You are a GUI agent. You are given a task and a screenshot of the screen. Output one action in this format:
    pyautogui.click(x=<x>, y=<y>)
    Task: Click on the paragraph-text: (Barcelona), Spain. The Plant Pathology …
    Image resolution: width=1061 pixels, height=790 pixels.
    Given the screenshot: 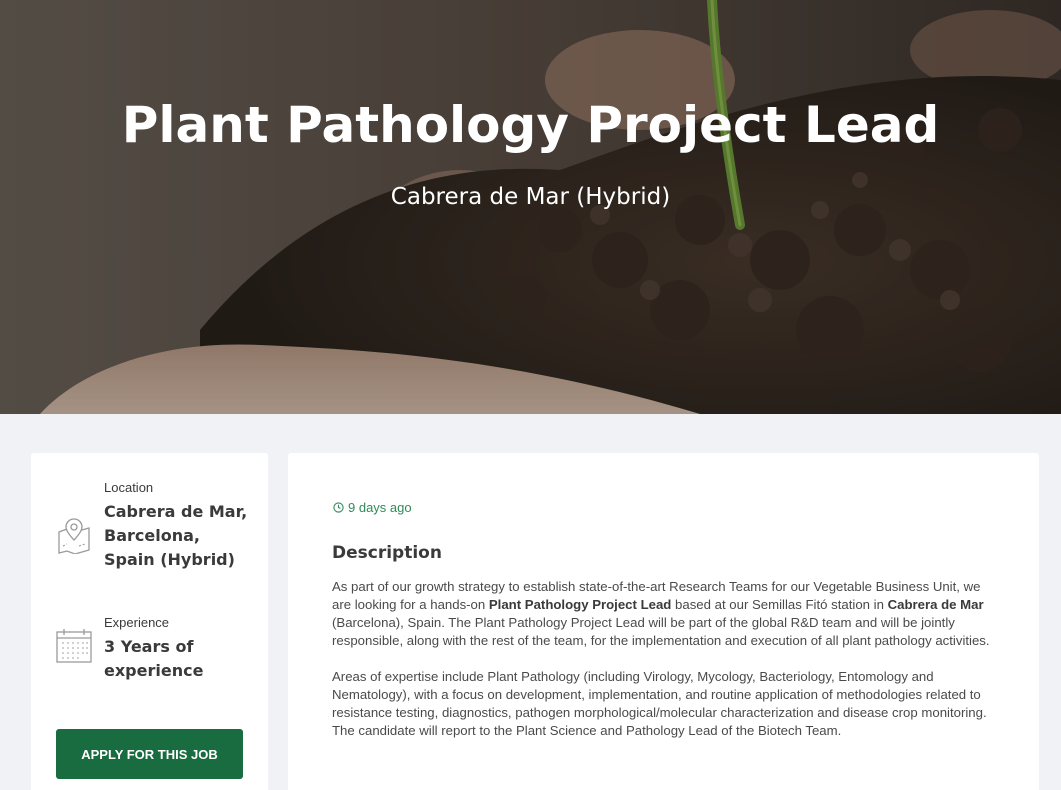 What is the action you would take?
    pyautogui.click(x=661, y=631)
    